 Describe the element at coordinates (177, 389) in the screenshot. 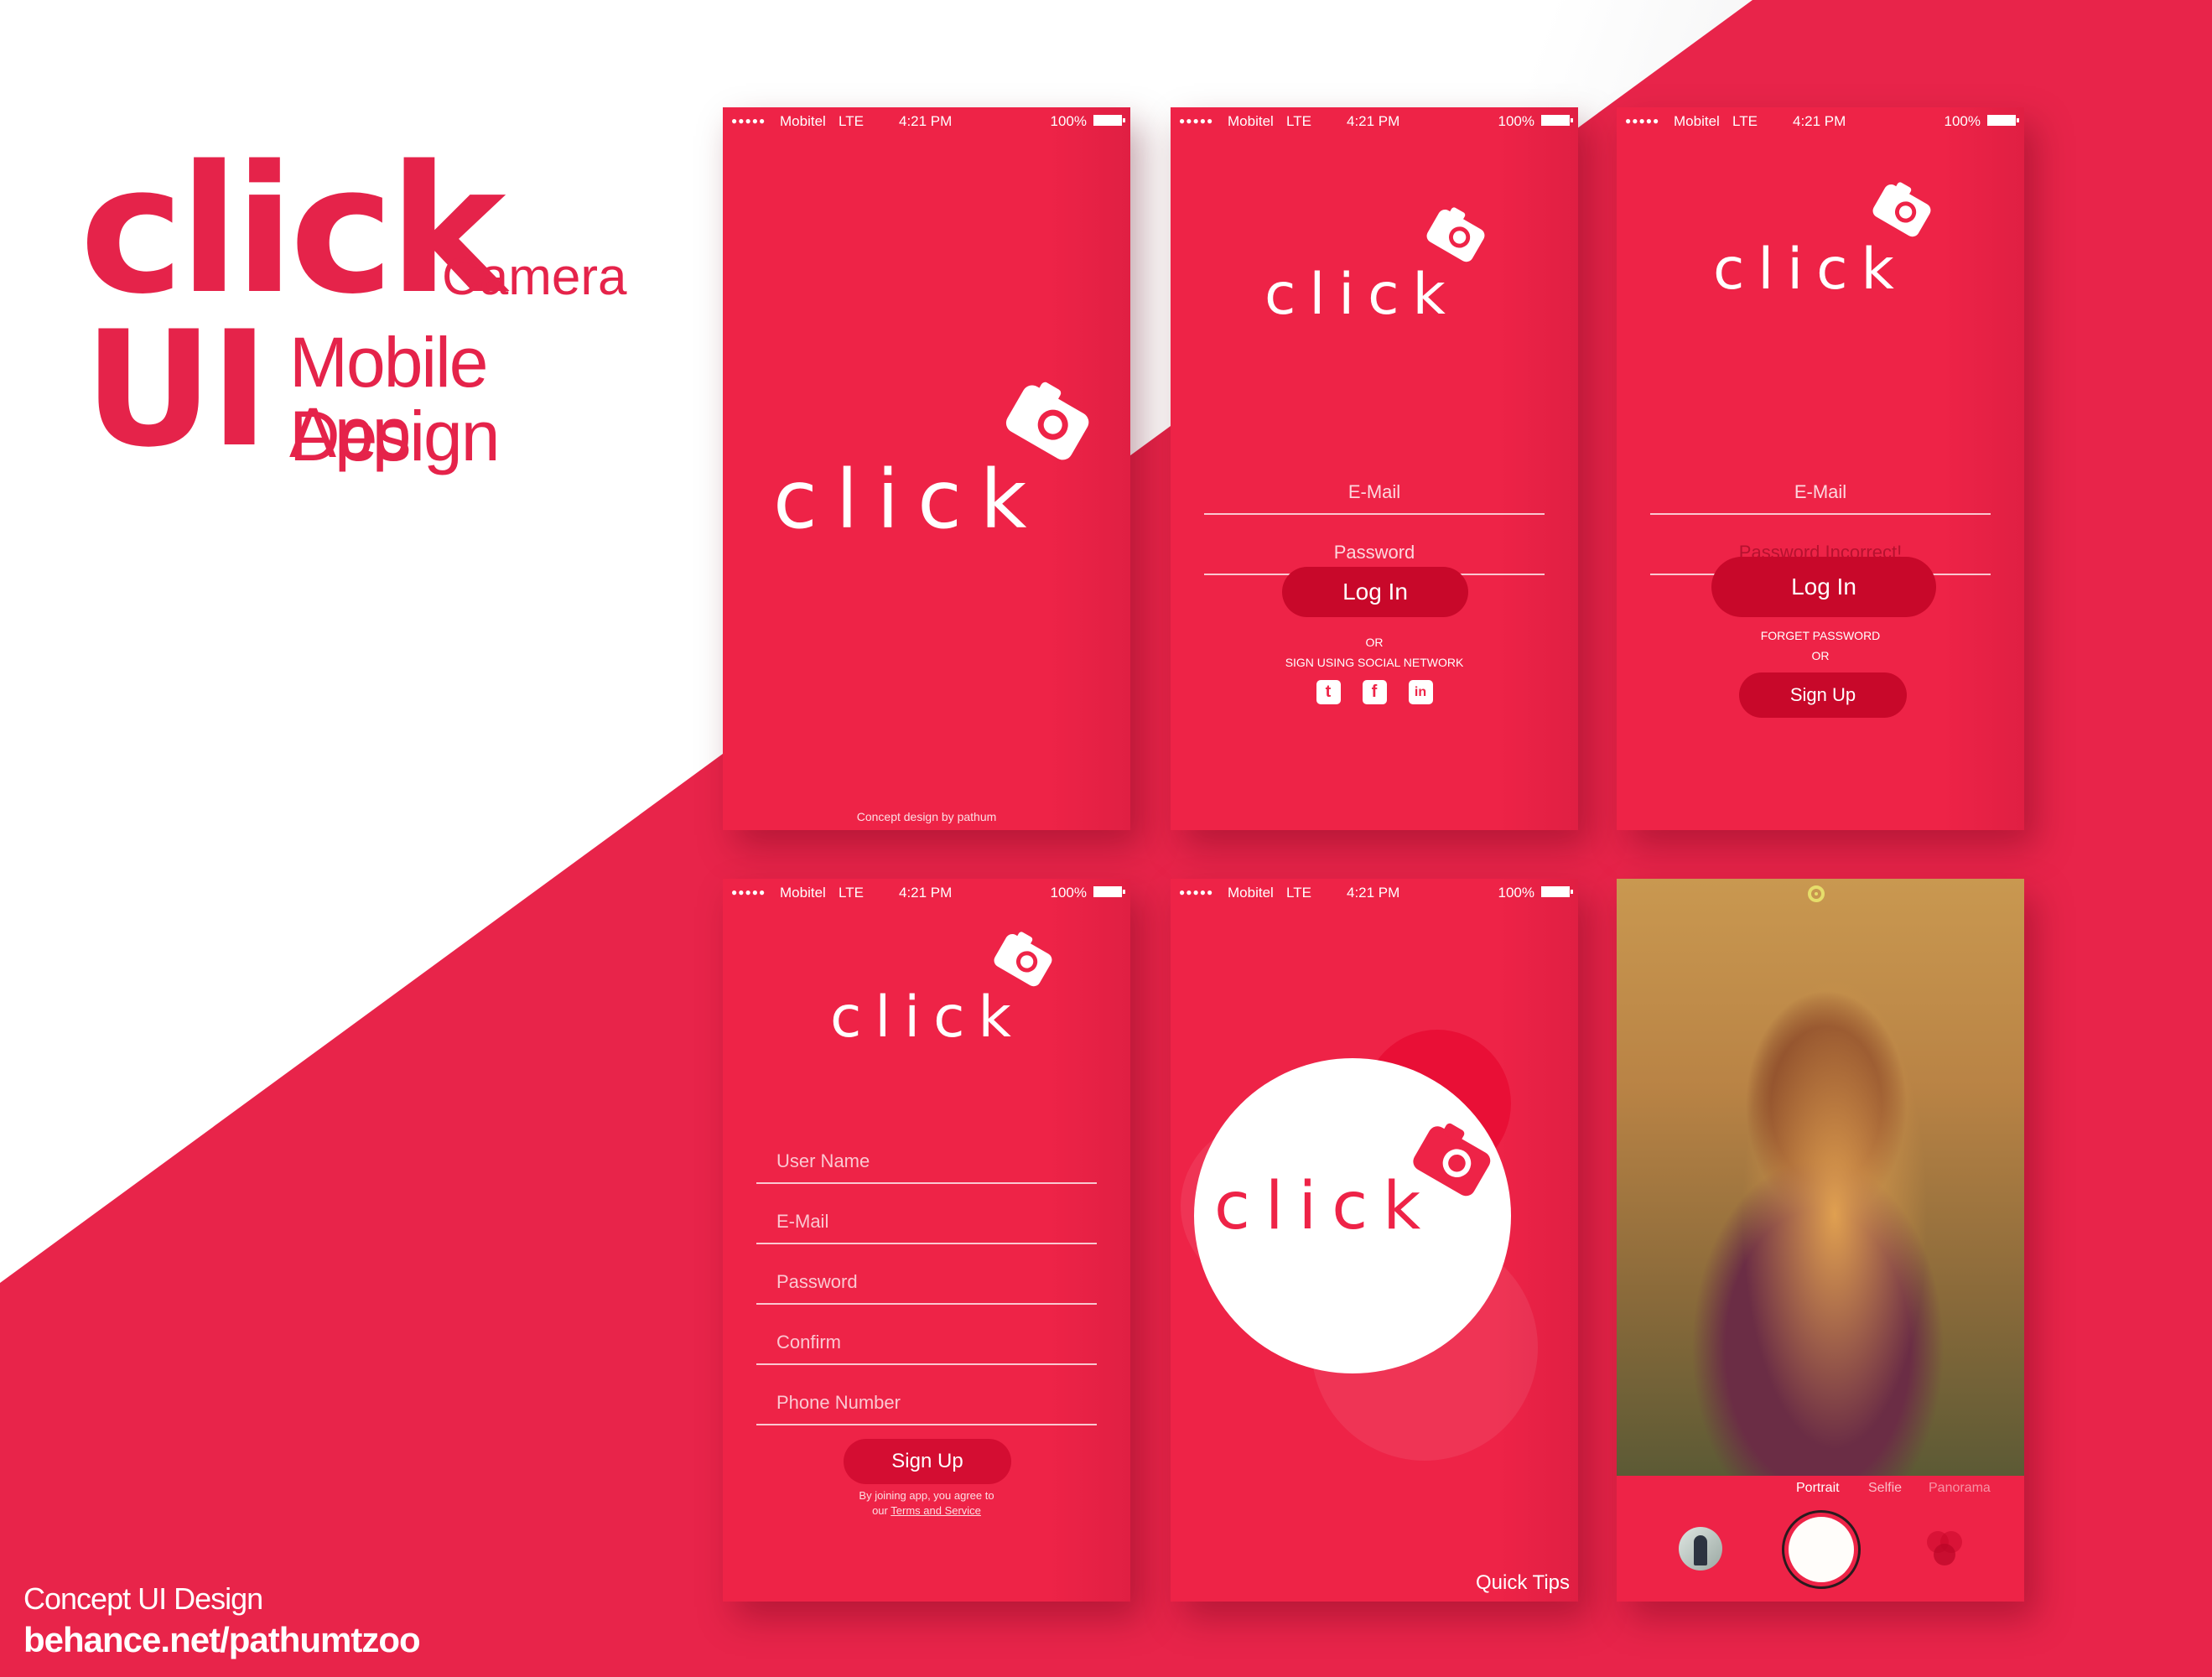

I see `hero-prefix-ui: UI` at that location.